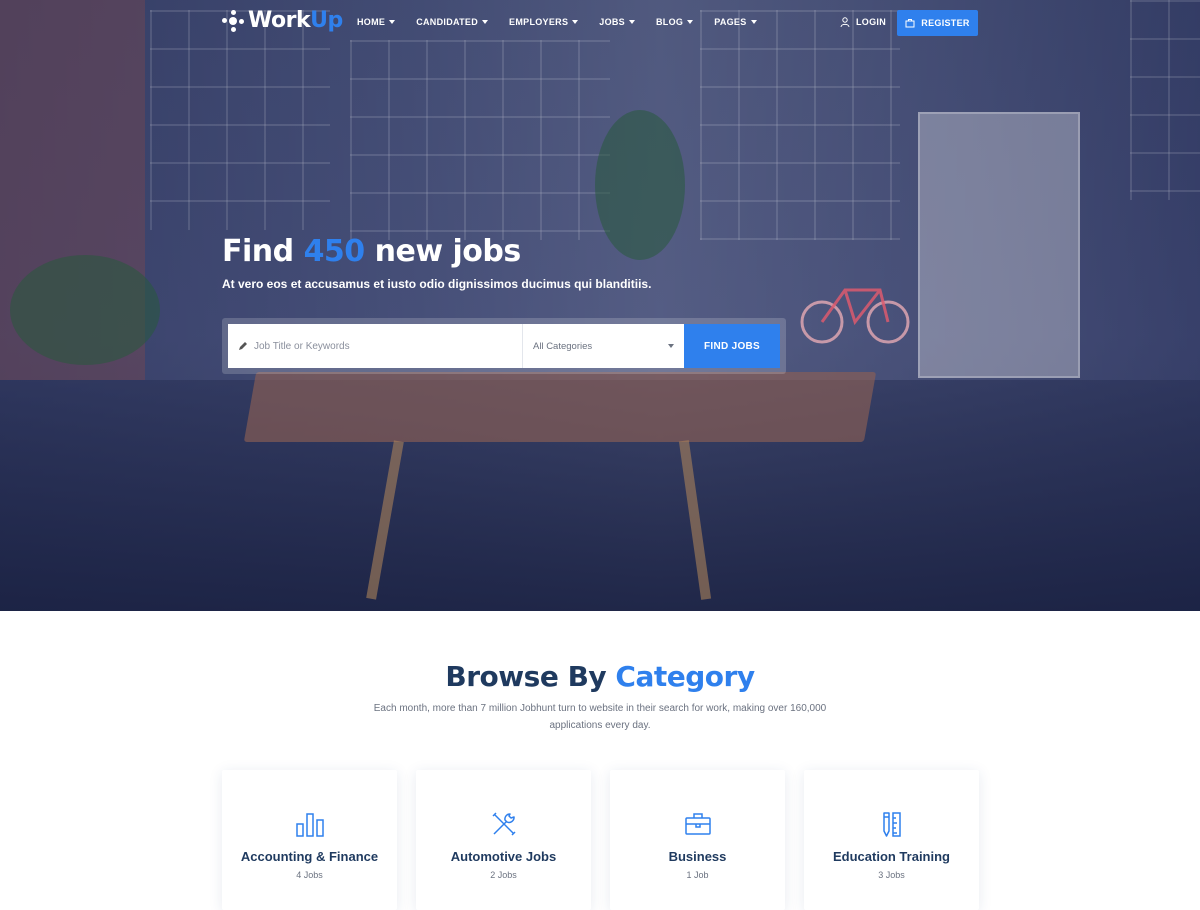 The image size is (1200, 910). I want to click on brand-logo: WorkUp, so click(282, 20).